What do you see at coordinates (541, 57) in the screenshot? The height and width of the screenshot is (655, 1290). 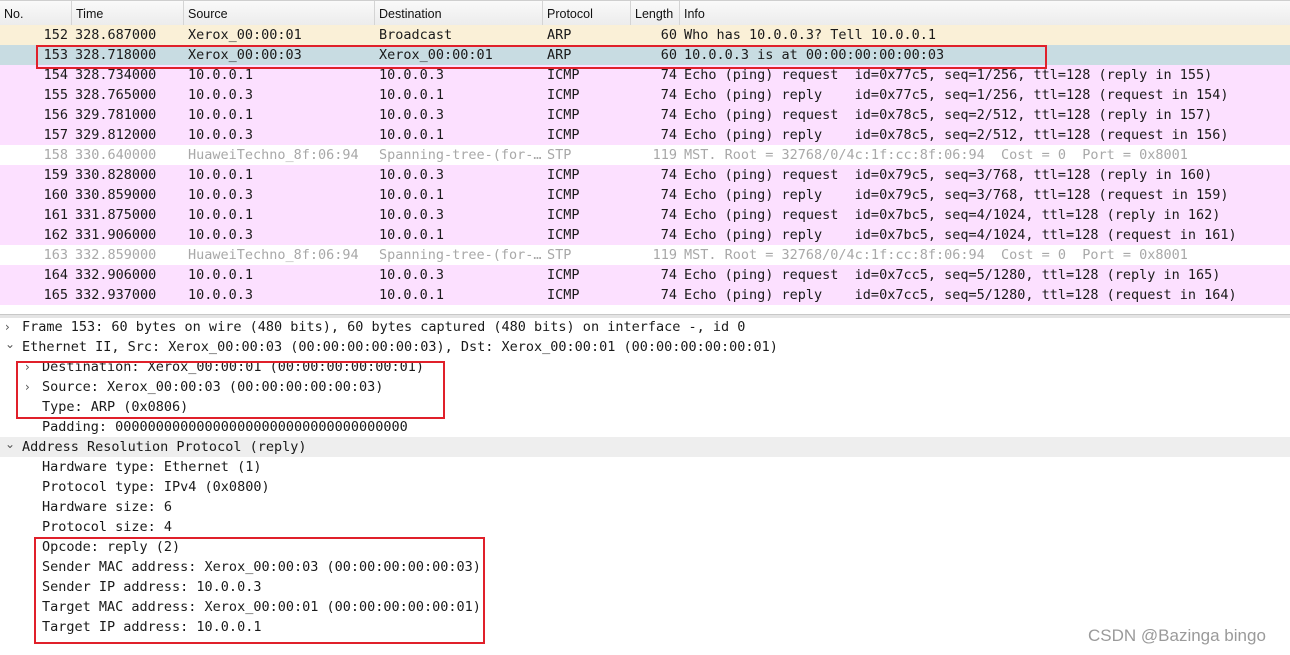 I see `highlight-box-selected-packet` at bounding box center [541, 57].